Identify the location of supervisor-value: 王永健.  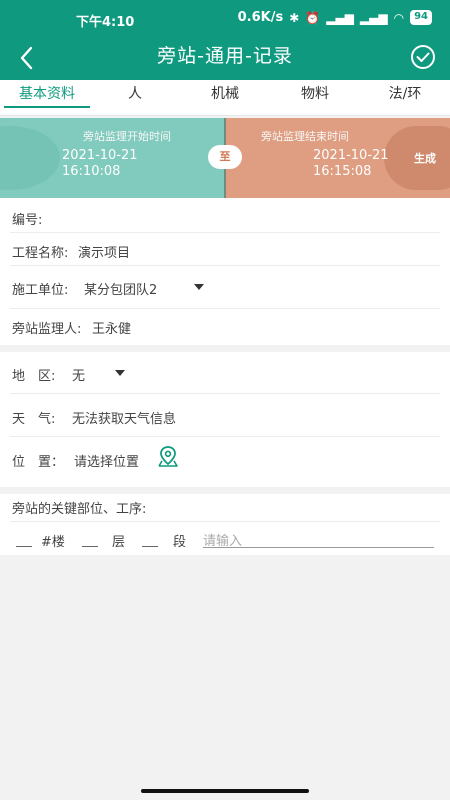
(112, 329).